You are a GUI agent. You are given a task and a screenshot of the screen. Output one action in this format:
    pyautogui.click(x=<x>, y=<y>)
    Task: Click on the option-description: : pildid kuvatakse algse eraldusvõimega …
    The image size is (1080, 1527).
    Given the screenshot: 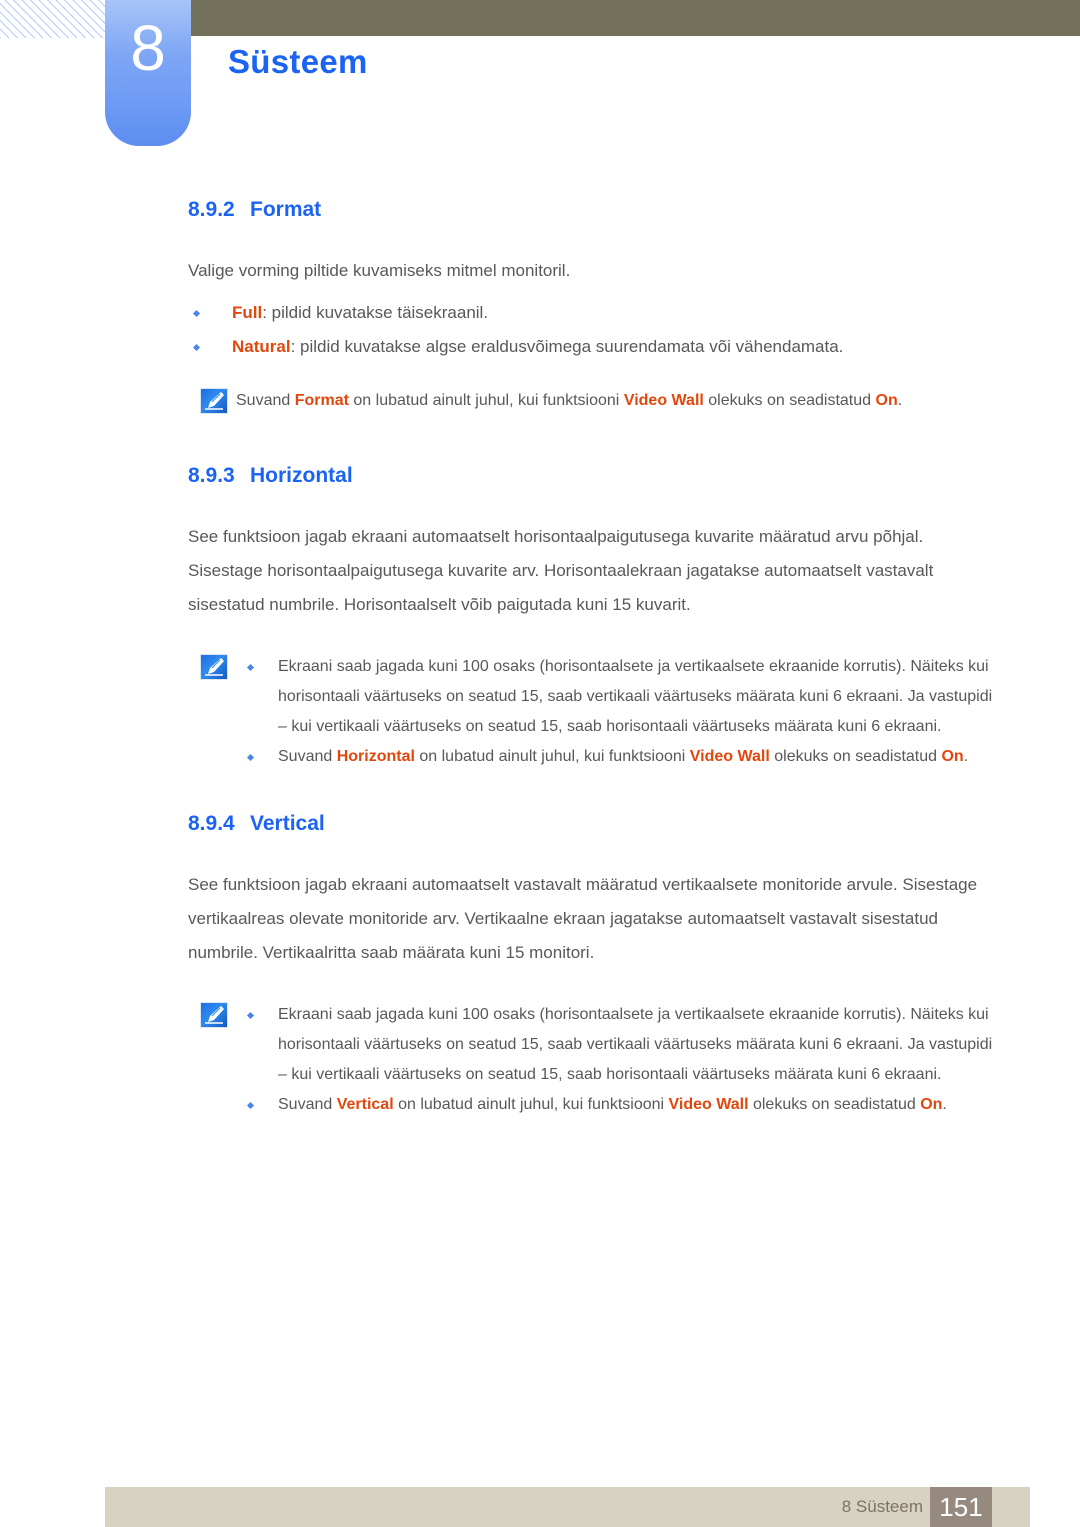 What is the action you would take?
    pyautogui.click(x=567, y=346)
    